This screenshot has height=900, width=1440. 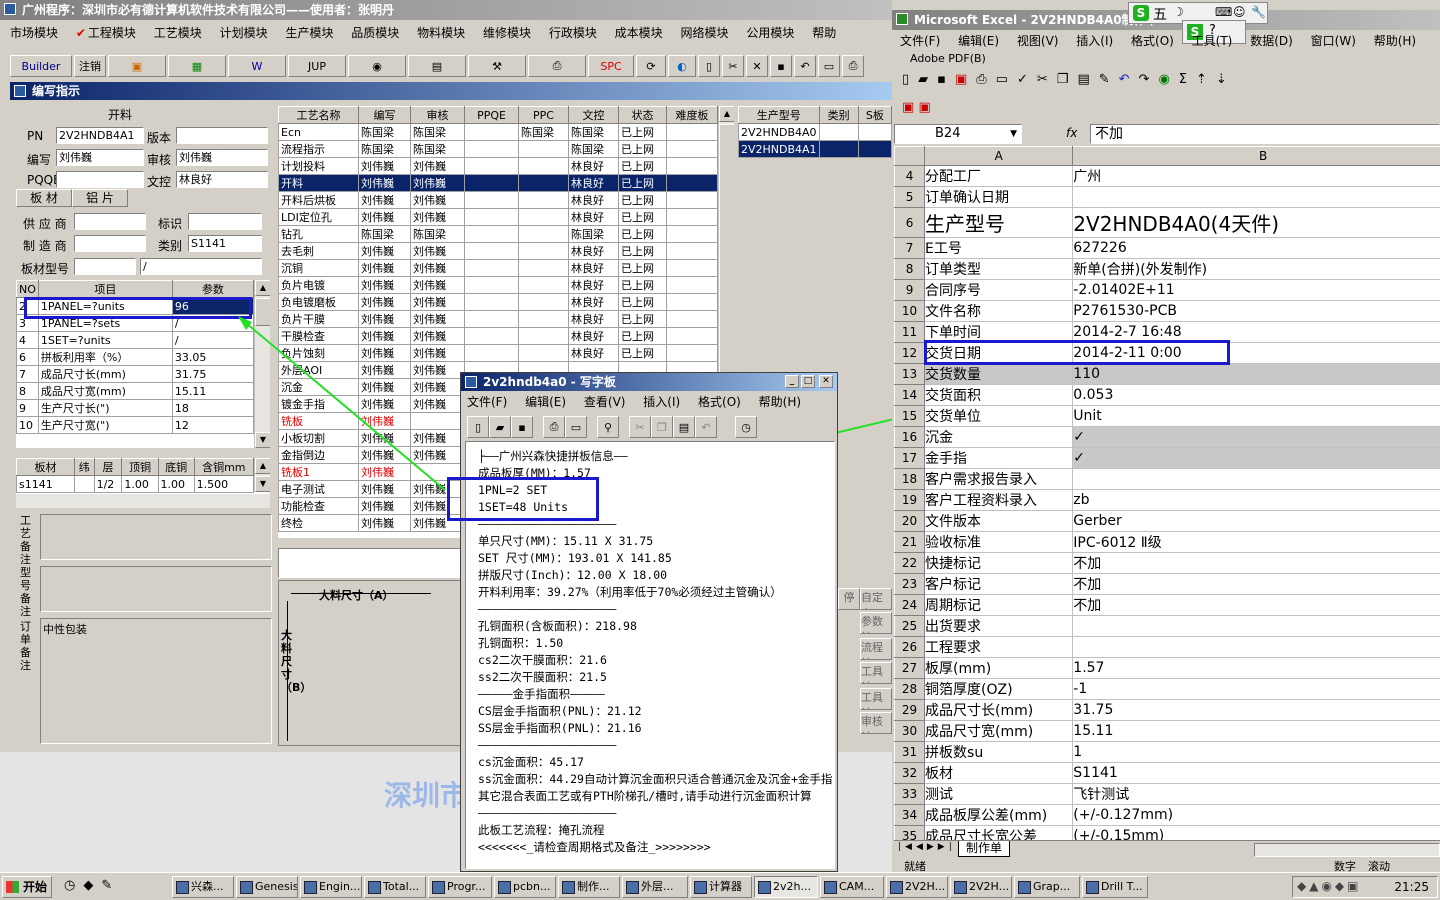 I want to click on xl-undo-icon: ↶, so click(x=1129, y=79).